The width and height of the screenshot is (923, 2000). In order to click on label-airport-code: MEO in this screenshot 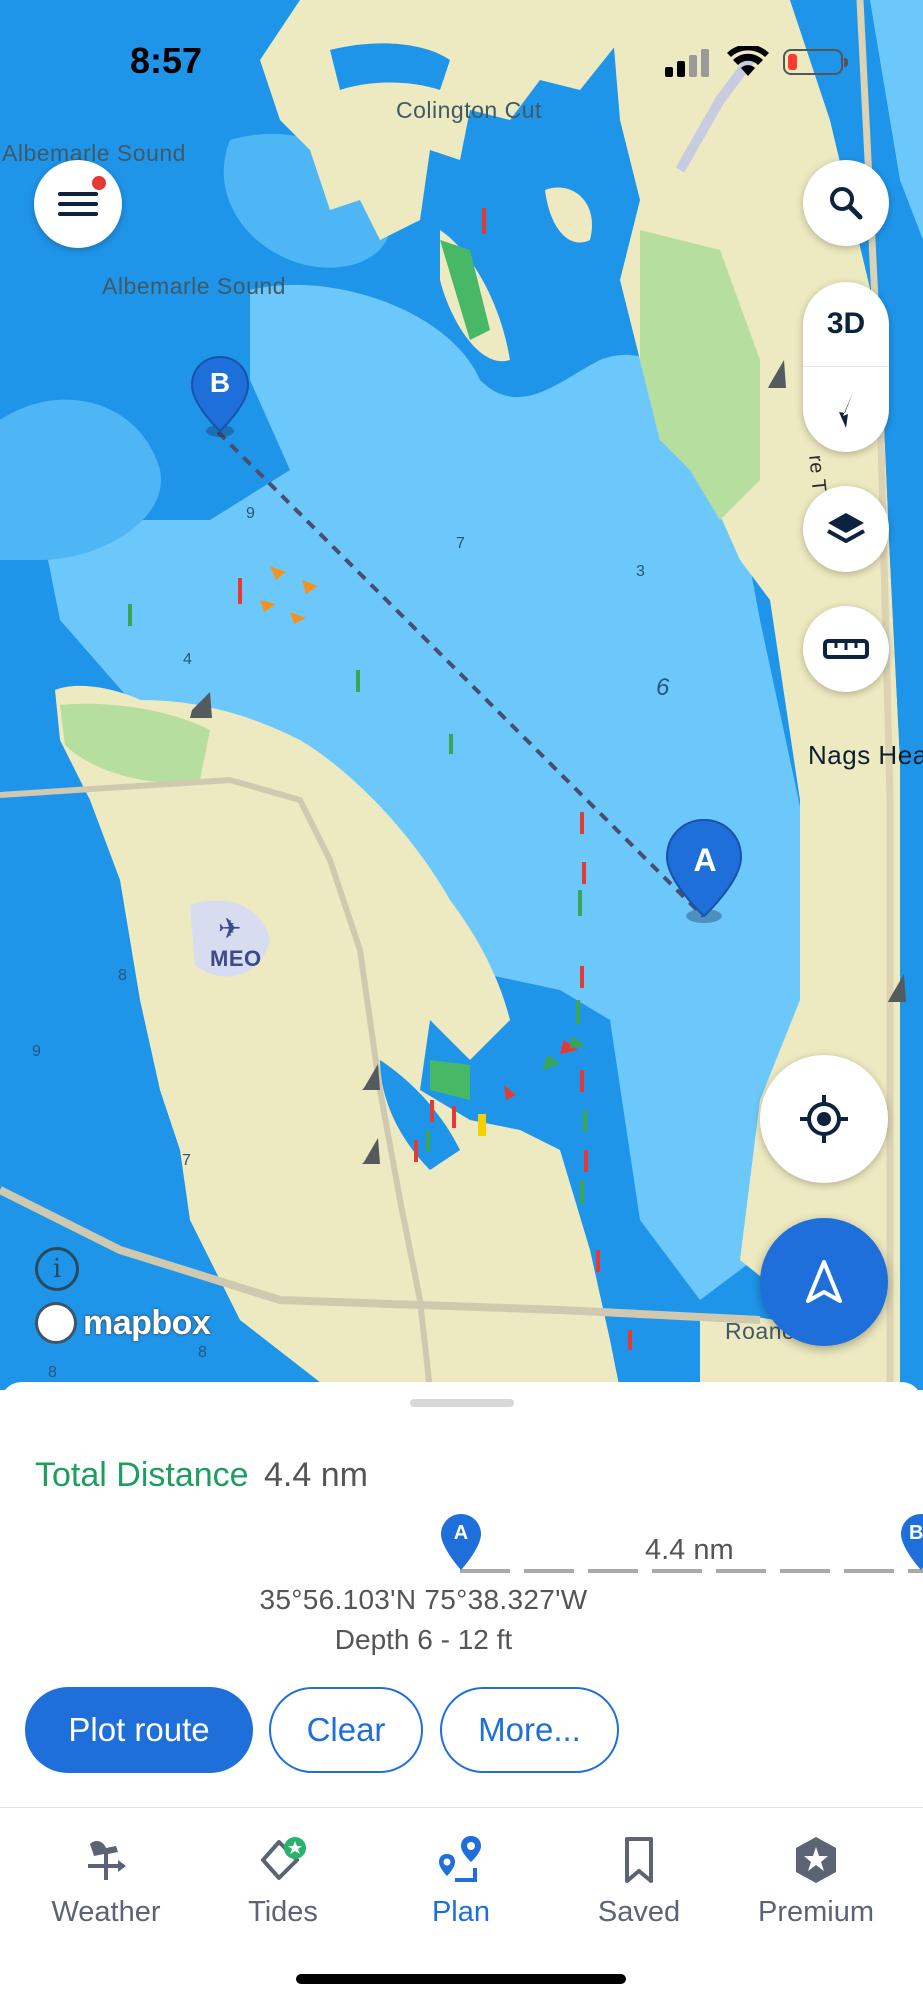, I will do `click(236, 958)`.